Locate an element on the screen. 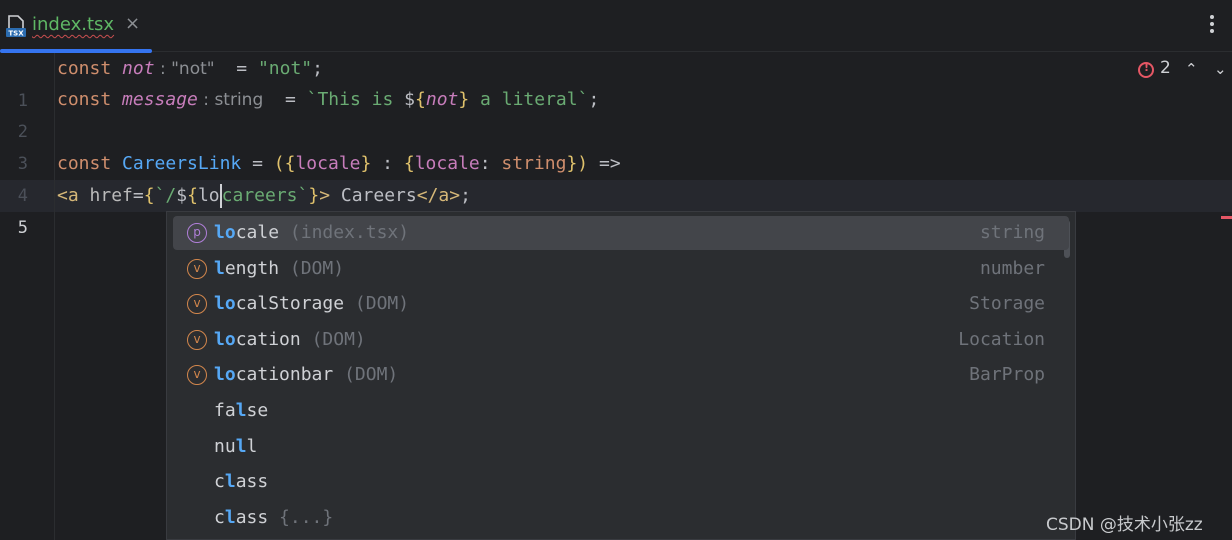 This screenshot has width=1232, height=540. error-stripe-marker is located at coordinates (1226, 217).